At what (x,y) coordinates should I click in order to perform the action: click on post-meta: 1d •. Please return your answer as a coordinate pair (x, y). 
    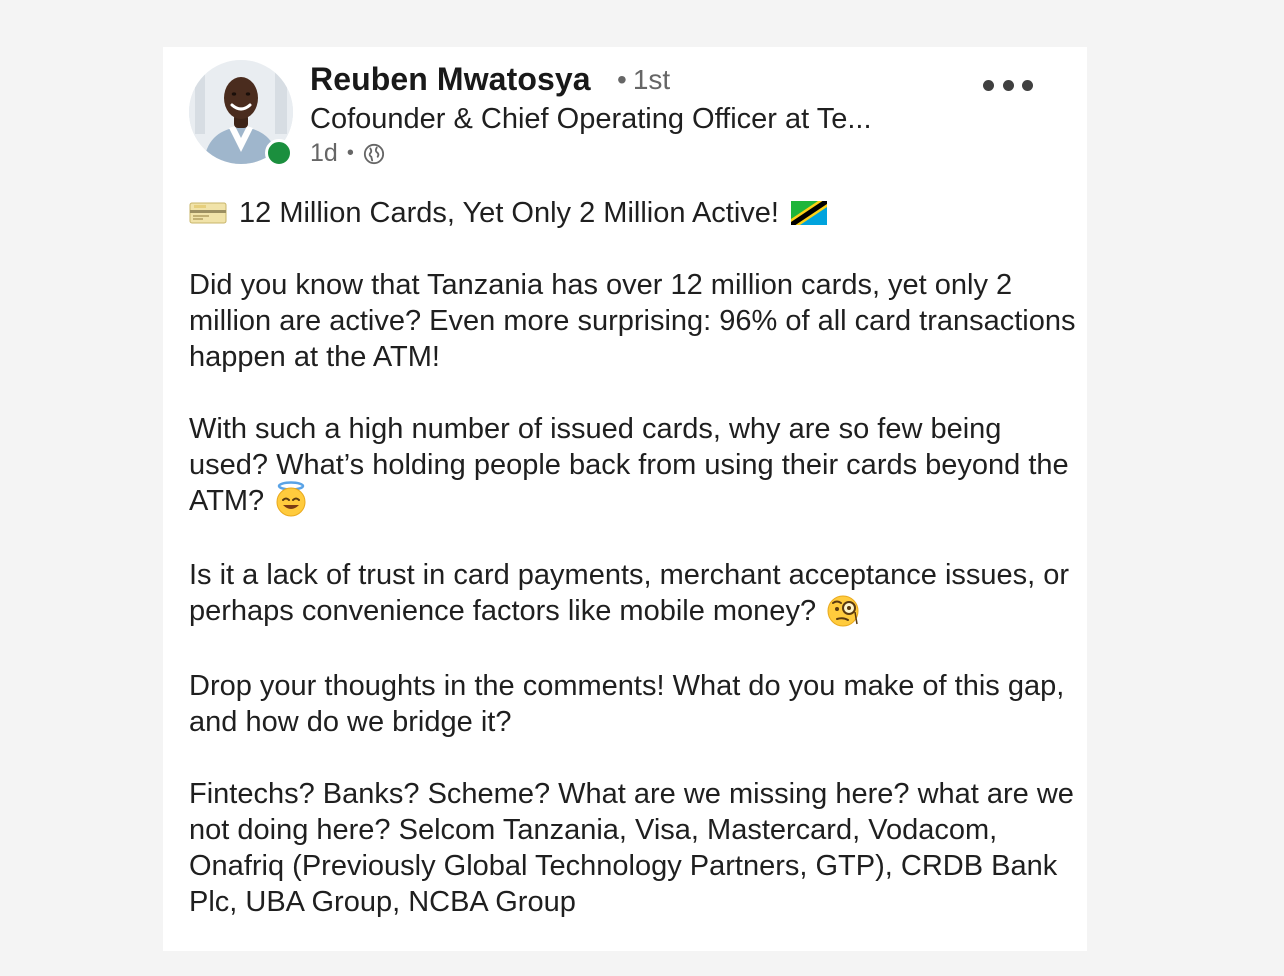
    Looking at the image, I should click on (347, 153).